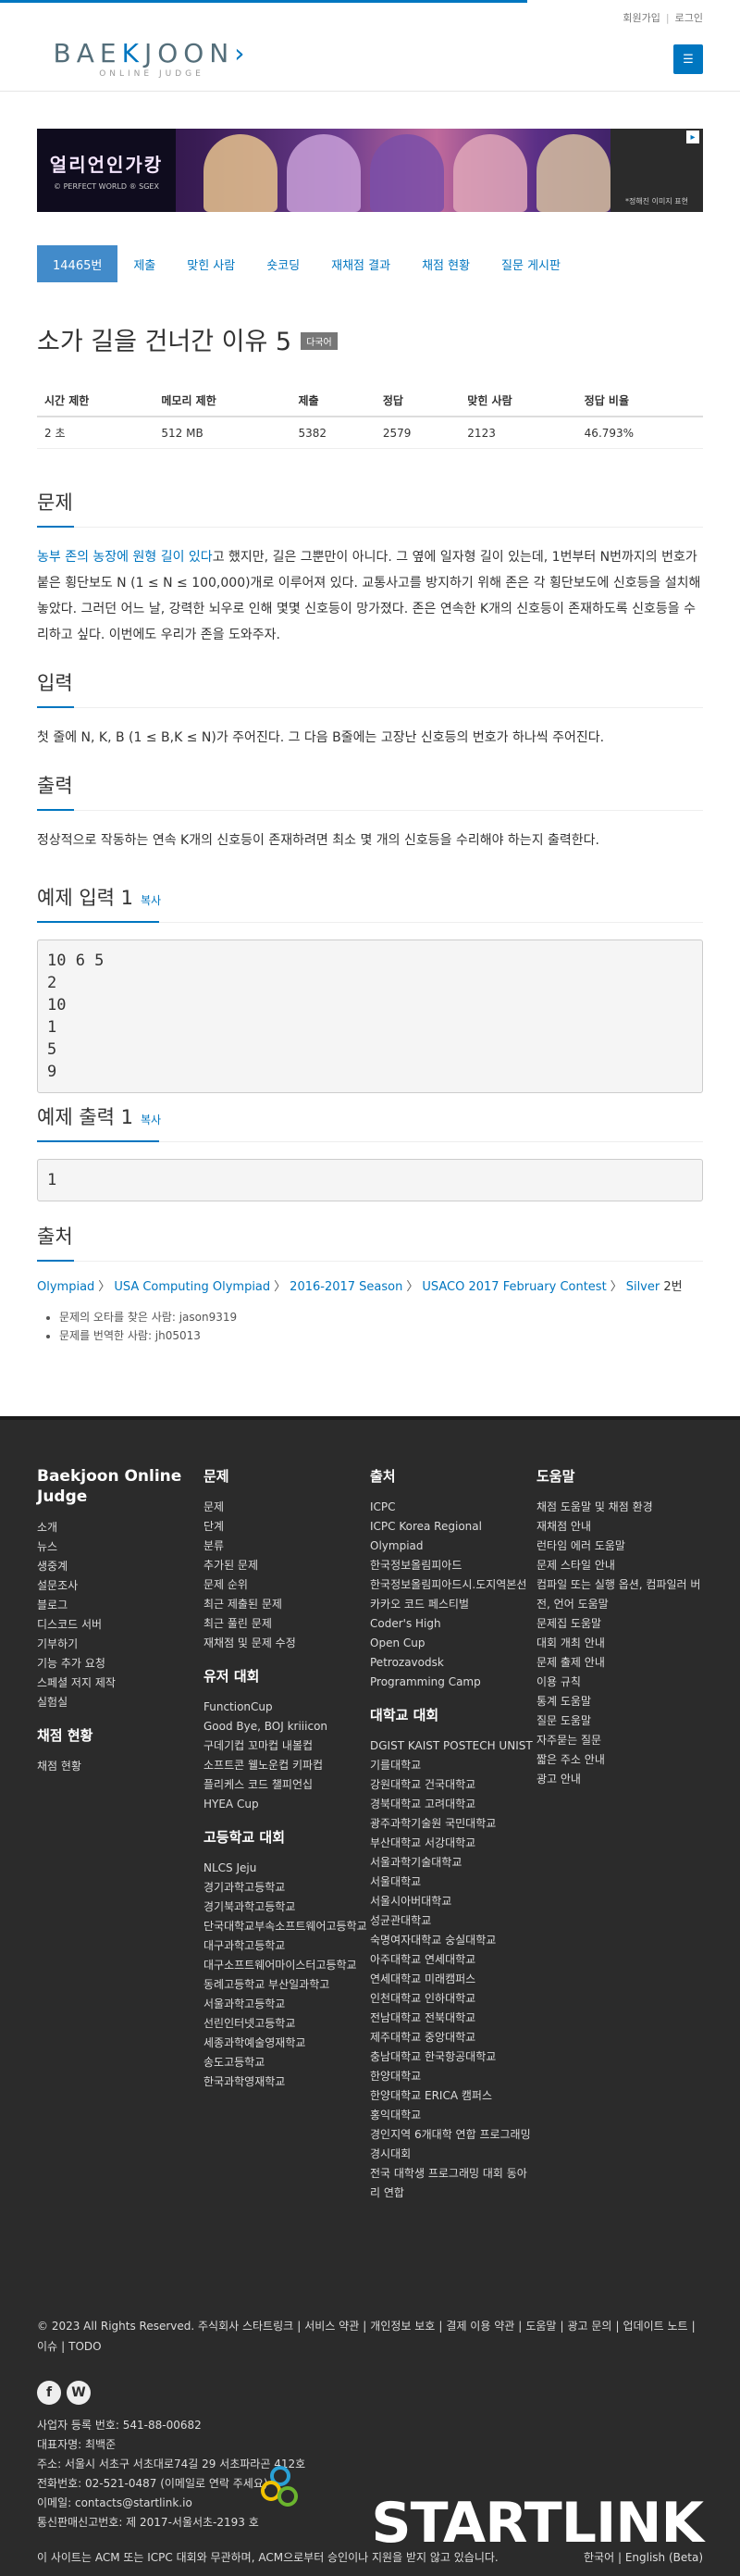  Describe the element at coordinates (453, 1785) in the screenshot. I see `footer-link: 강원대학교 건국대학교` at that location.